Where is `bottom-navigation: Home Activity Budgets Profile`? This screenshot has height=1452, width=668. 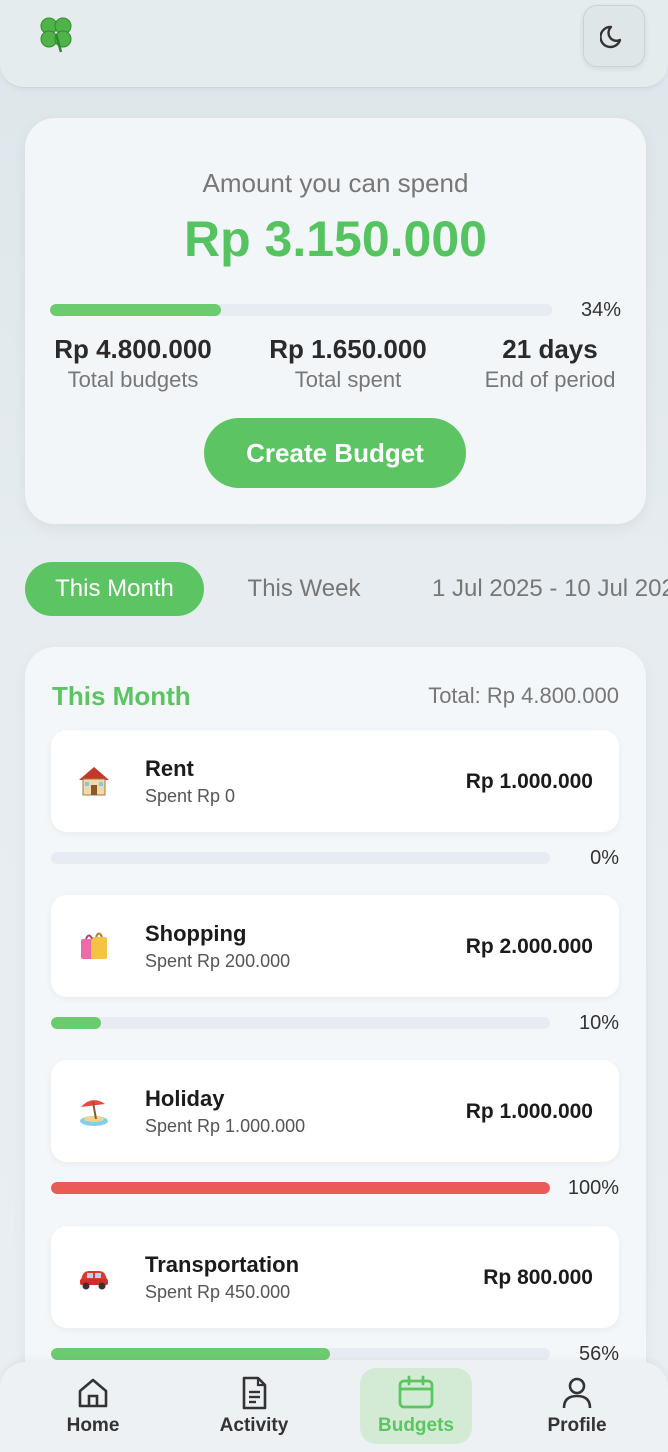 bottom-navigation: Home Activity Budgets Profile is located at coordinates (334, 1407).